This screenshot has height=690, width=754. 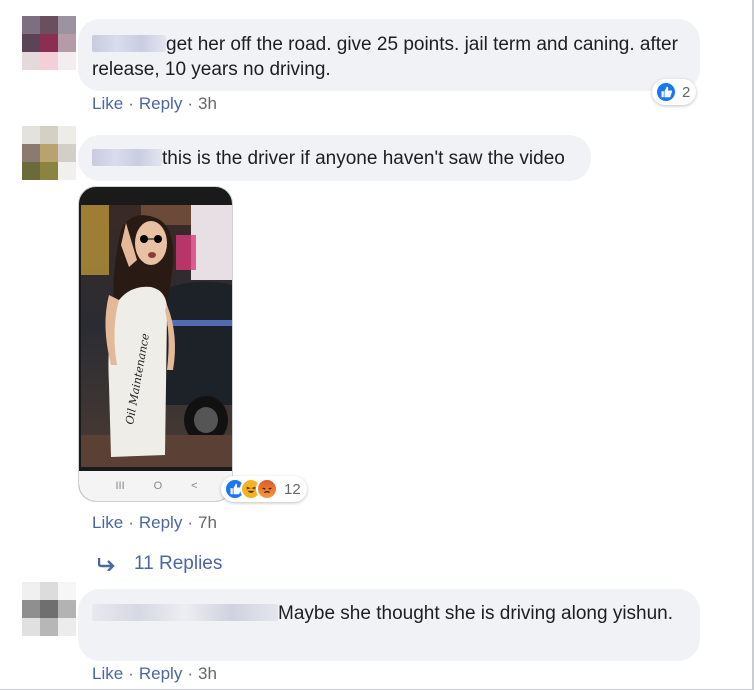 What do you see at coordinates (686, 92) in the screenshot?
I see `reaction-count: 2` at bounding box center [686, 92].